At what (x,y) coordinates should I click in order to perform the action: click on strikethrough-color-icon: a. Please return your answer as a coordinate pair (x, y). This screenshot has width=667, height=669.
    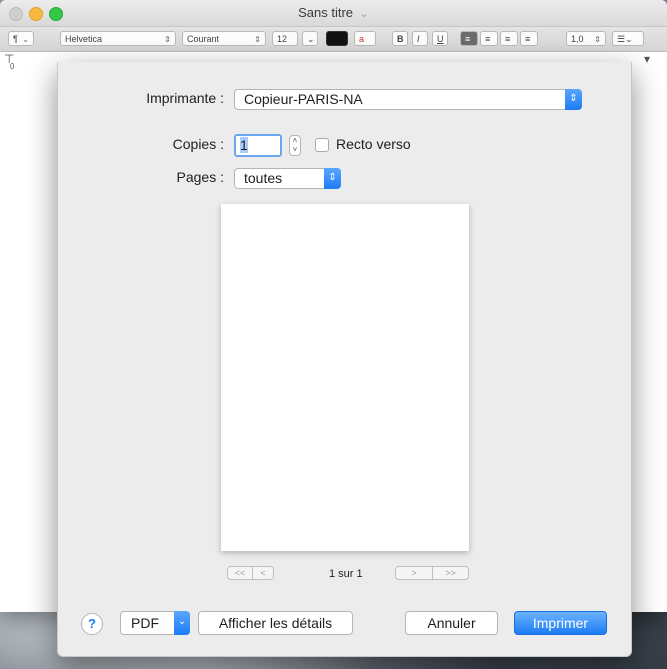
    Looking at the image, I should click on (362, 39).